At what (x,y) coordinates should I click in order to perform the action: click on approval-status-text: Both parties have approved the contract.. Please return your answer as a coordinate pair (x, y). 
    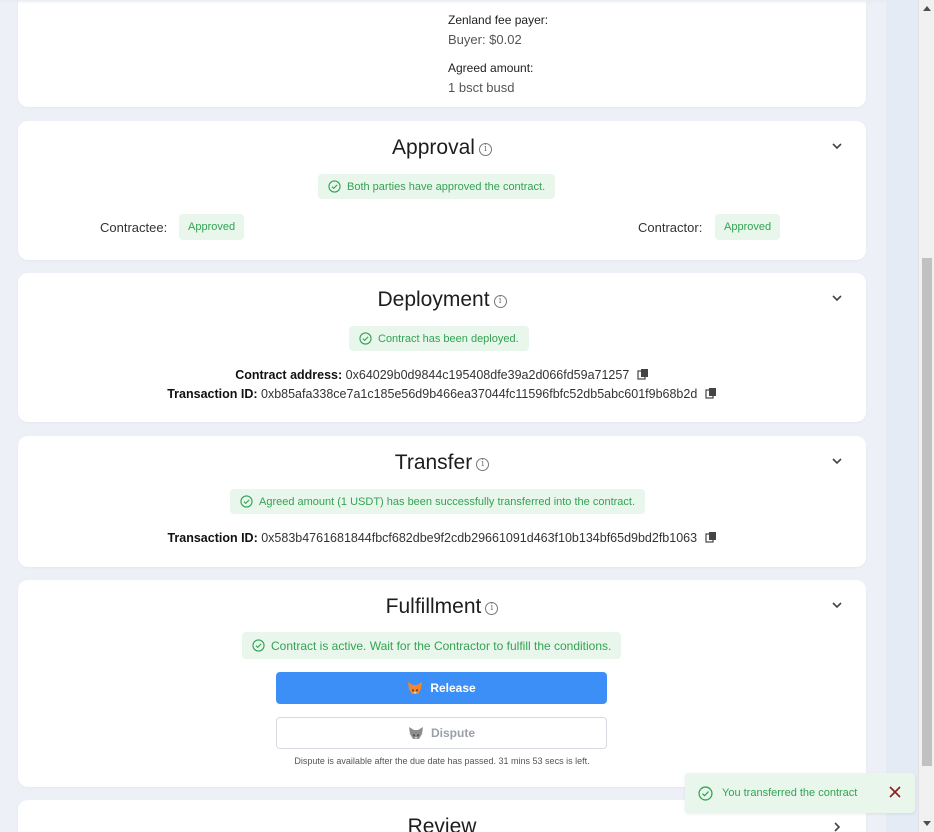
    Looking at the image, I should click on (446, 186).